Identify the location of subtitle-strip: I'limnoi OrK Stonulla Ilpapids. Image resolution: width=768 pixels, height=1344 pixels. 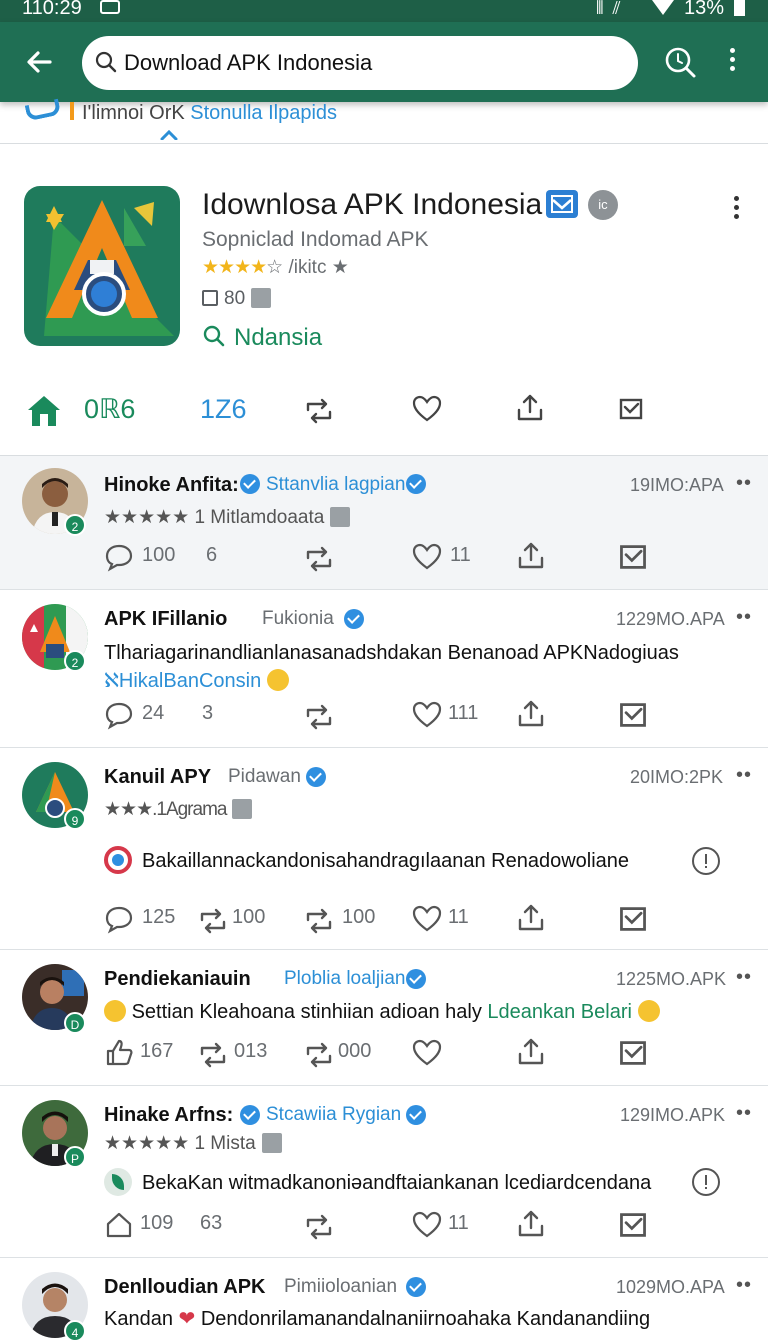
(384, 121).